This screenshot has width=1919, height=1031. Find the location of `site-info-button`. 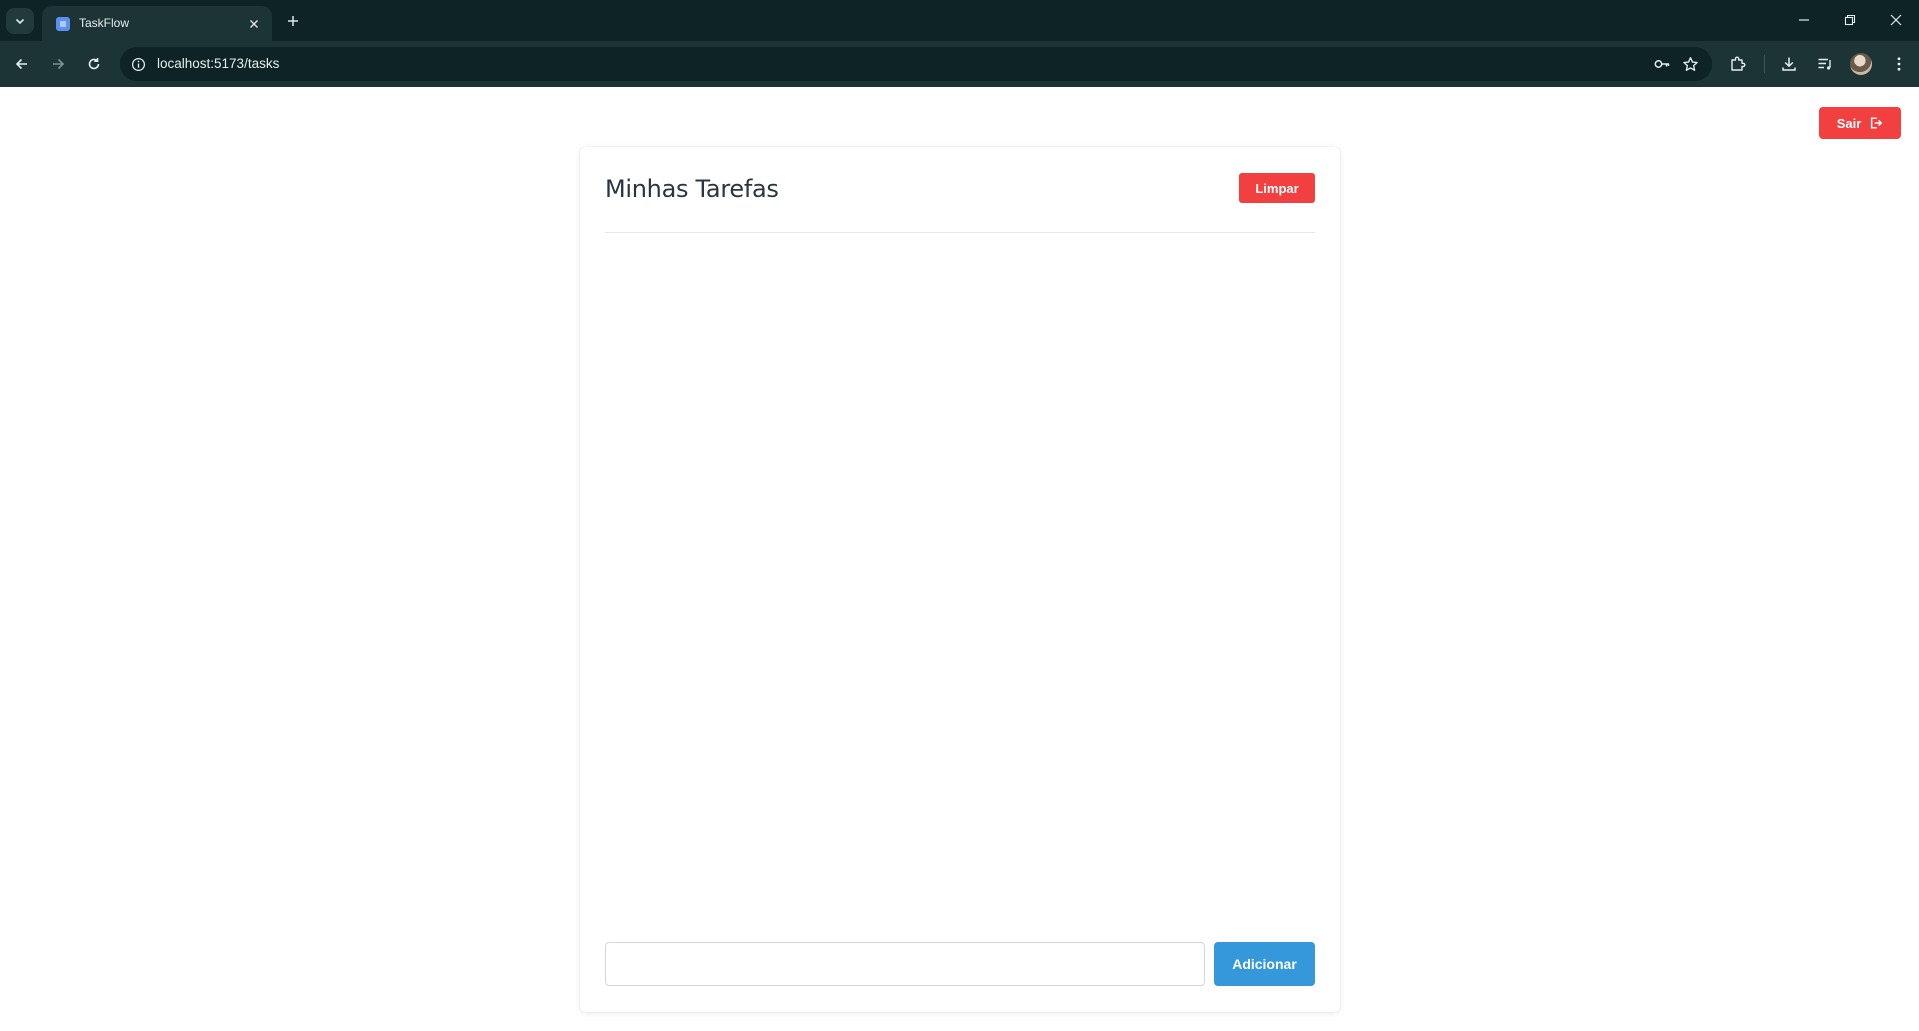

site-info-button is located at coordinates (138, 64).